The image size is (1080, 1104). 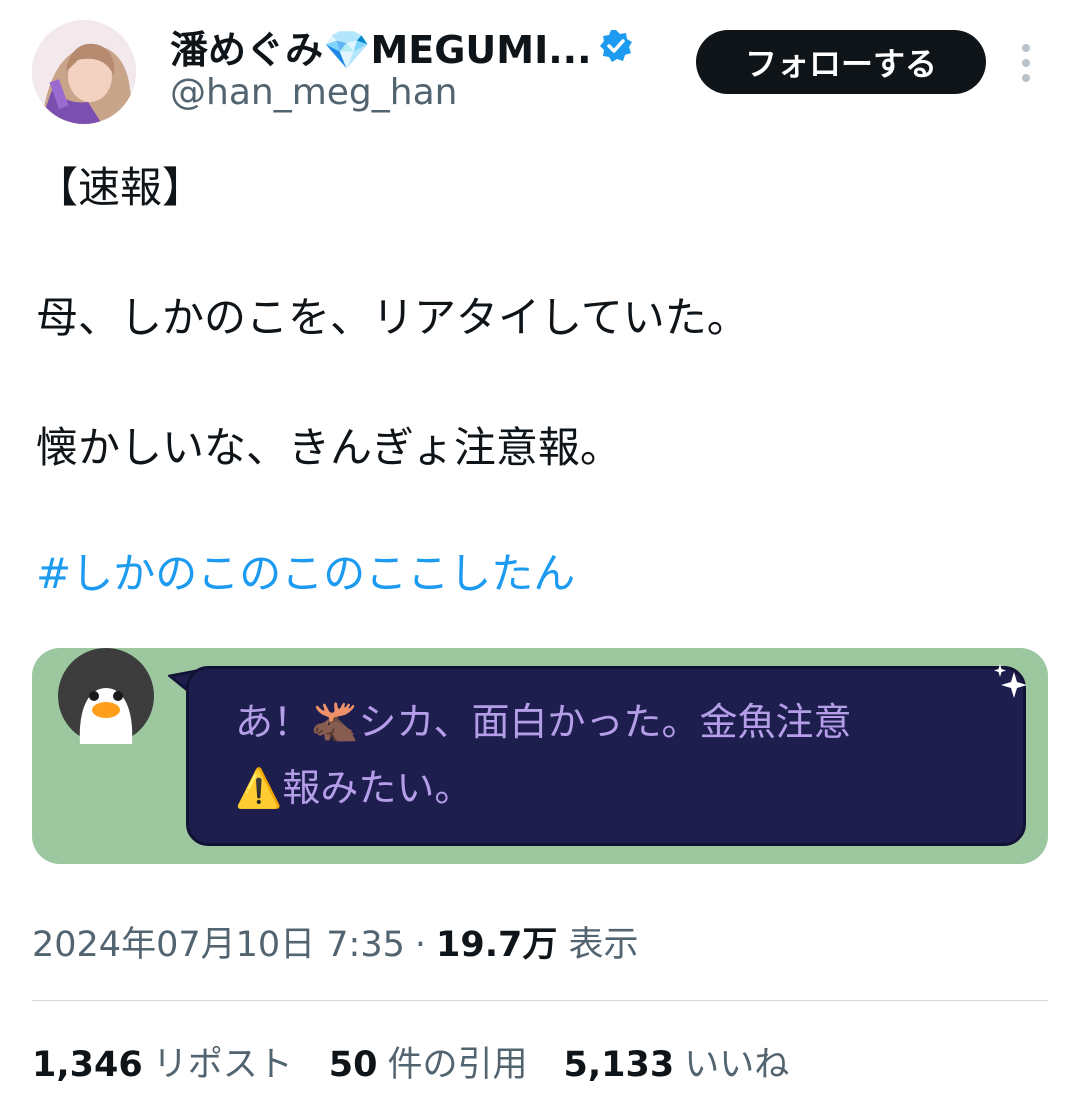 I want to click on sparkle-icon, so click(x=1010, y=681).